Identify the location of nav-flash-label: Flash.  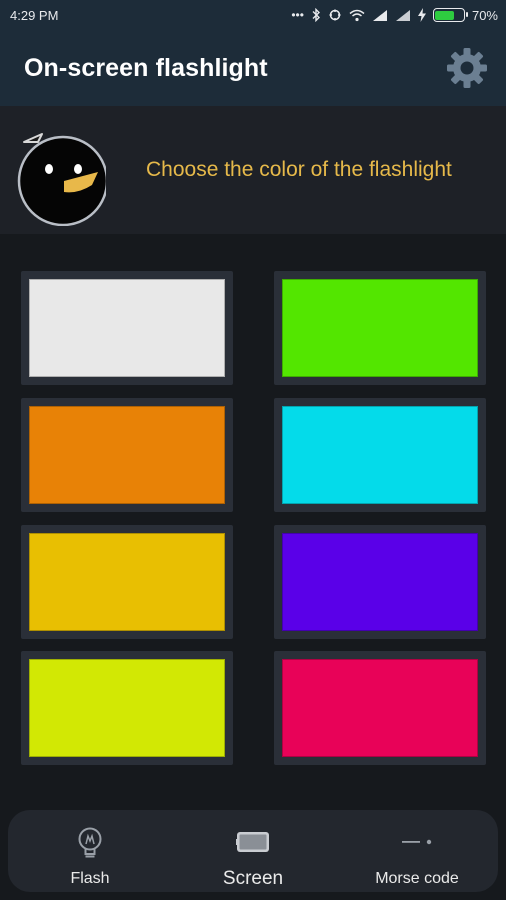
(90, 878).